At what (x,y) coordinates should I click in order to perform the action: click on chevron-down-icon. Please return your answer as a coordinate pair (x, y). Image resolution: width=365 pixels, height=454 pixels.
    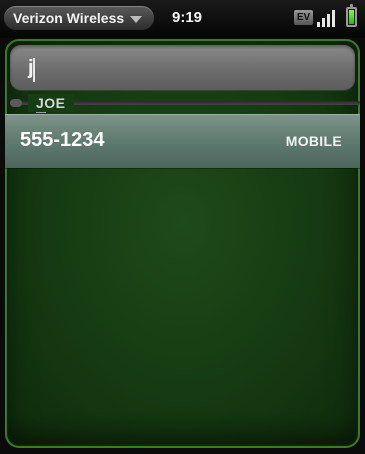
    Looking at the image, I should click on (136, 19).